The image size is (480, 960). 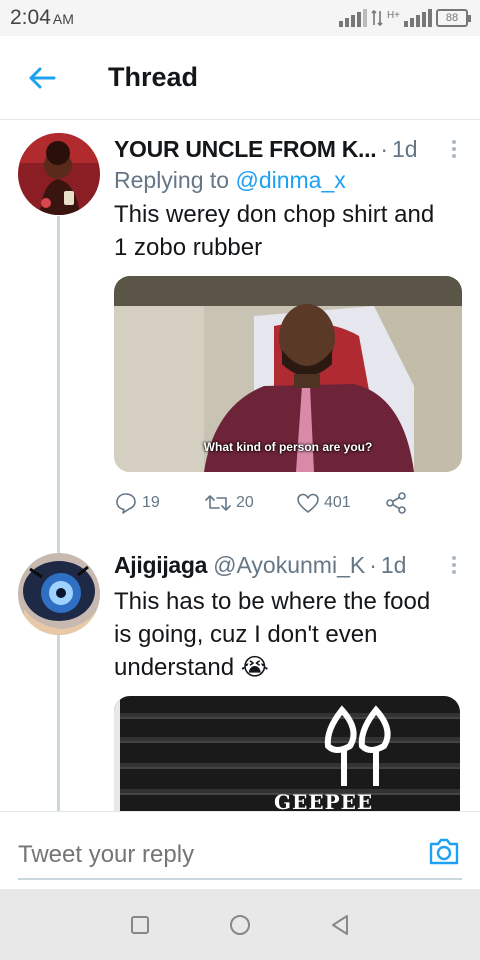 I want to click on system-nav-bar, so click(x=240, y=924).